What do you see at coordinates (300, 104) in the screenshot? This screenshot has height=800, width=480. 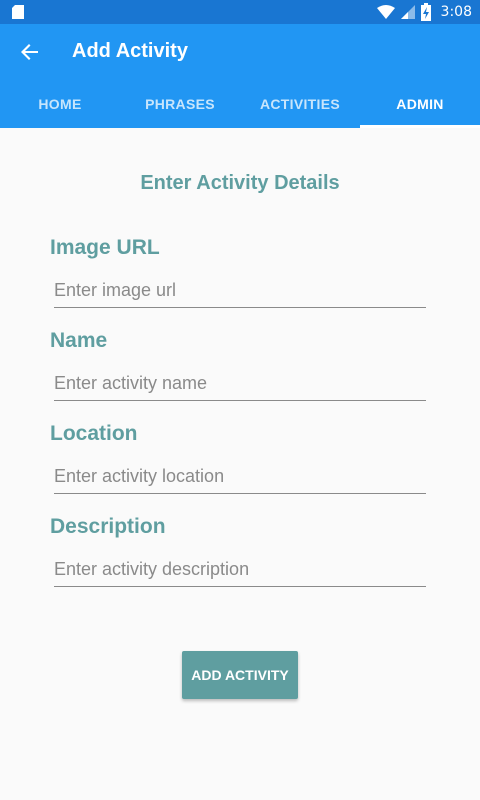 I see `tab-activities: ACTIVITIES` at bounding box center [300, 104].